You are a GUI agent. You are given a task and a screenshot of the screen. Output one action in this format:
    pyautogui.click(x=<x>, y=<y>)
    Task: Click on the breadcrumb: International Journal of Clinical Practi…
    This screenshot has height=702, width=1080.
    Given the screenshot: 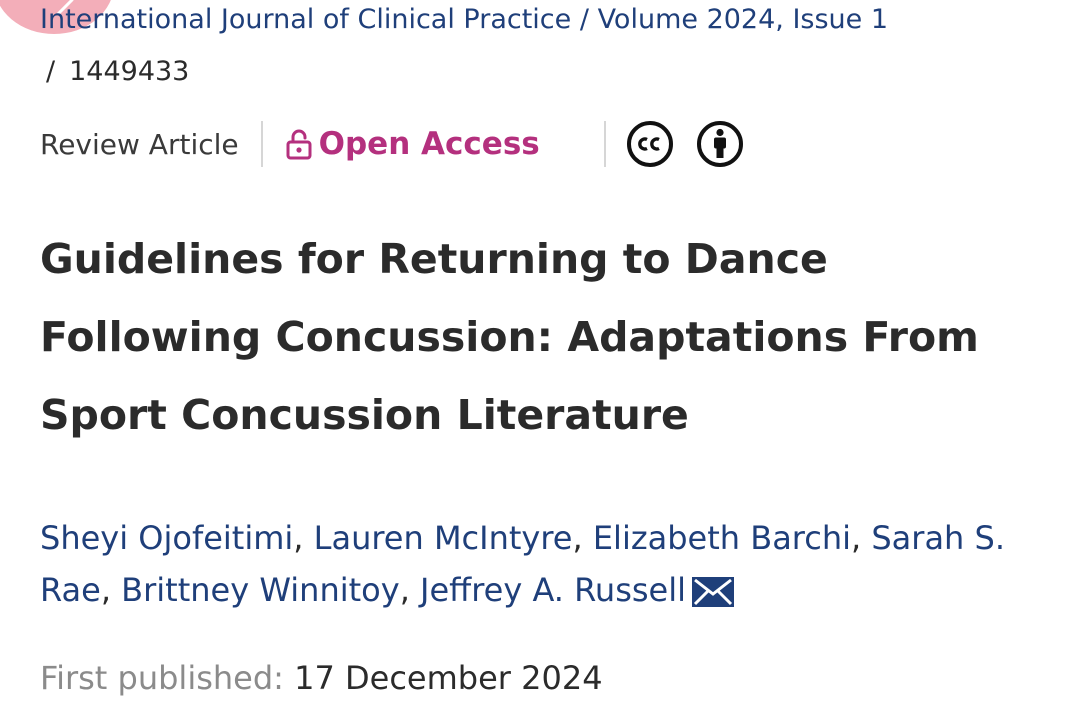 What is the action you would take?
    pyautogui.click(x=464, y=20)
    